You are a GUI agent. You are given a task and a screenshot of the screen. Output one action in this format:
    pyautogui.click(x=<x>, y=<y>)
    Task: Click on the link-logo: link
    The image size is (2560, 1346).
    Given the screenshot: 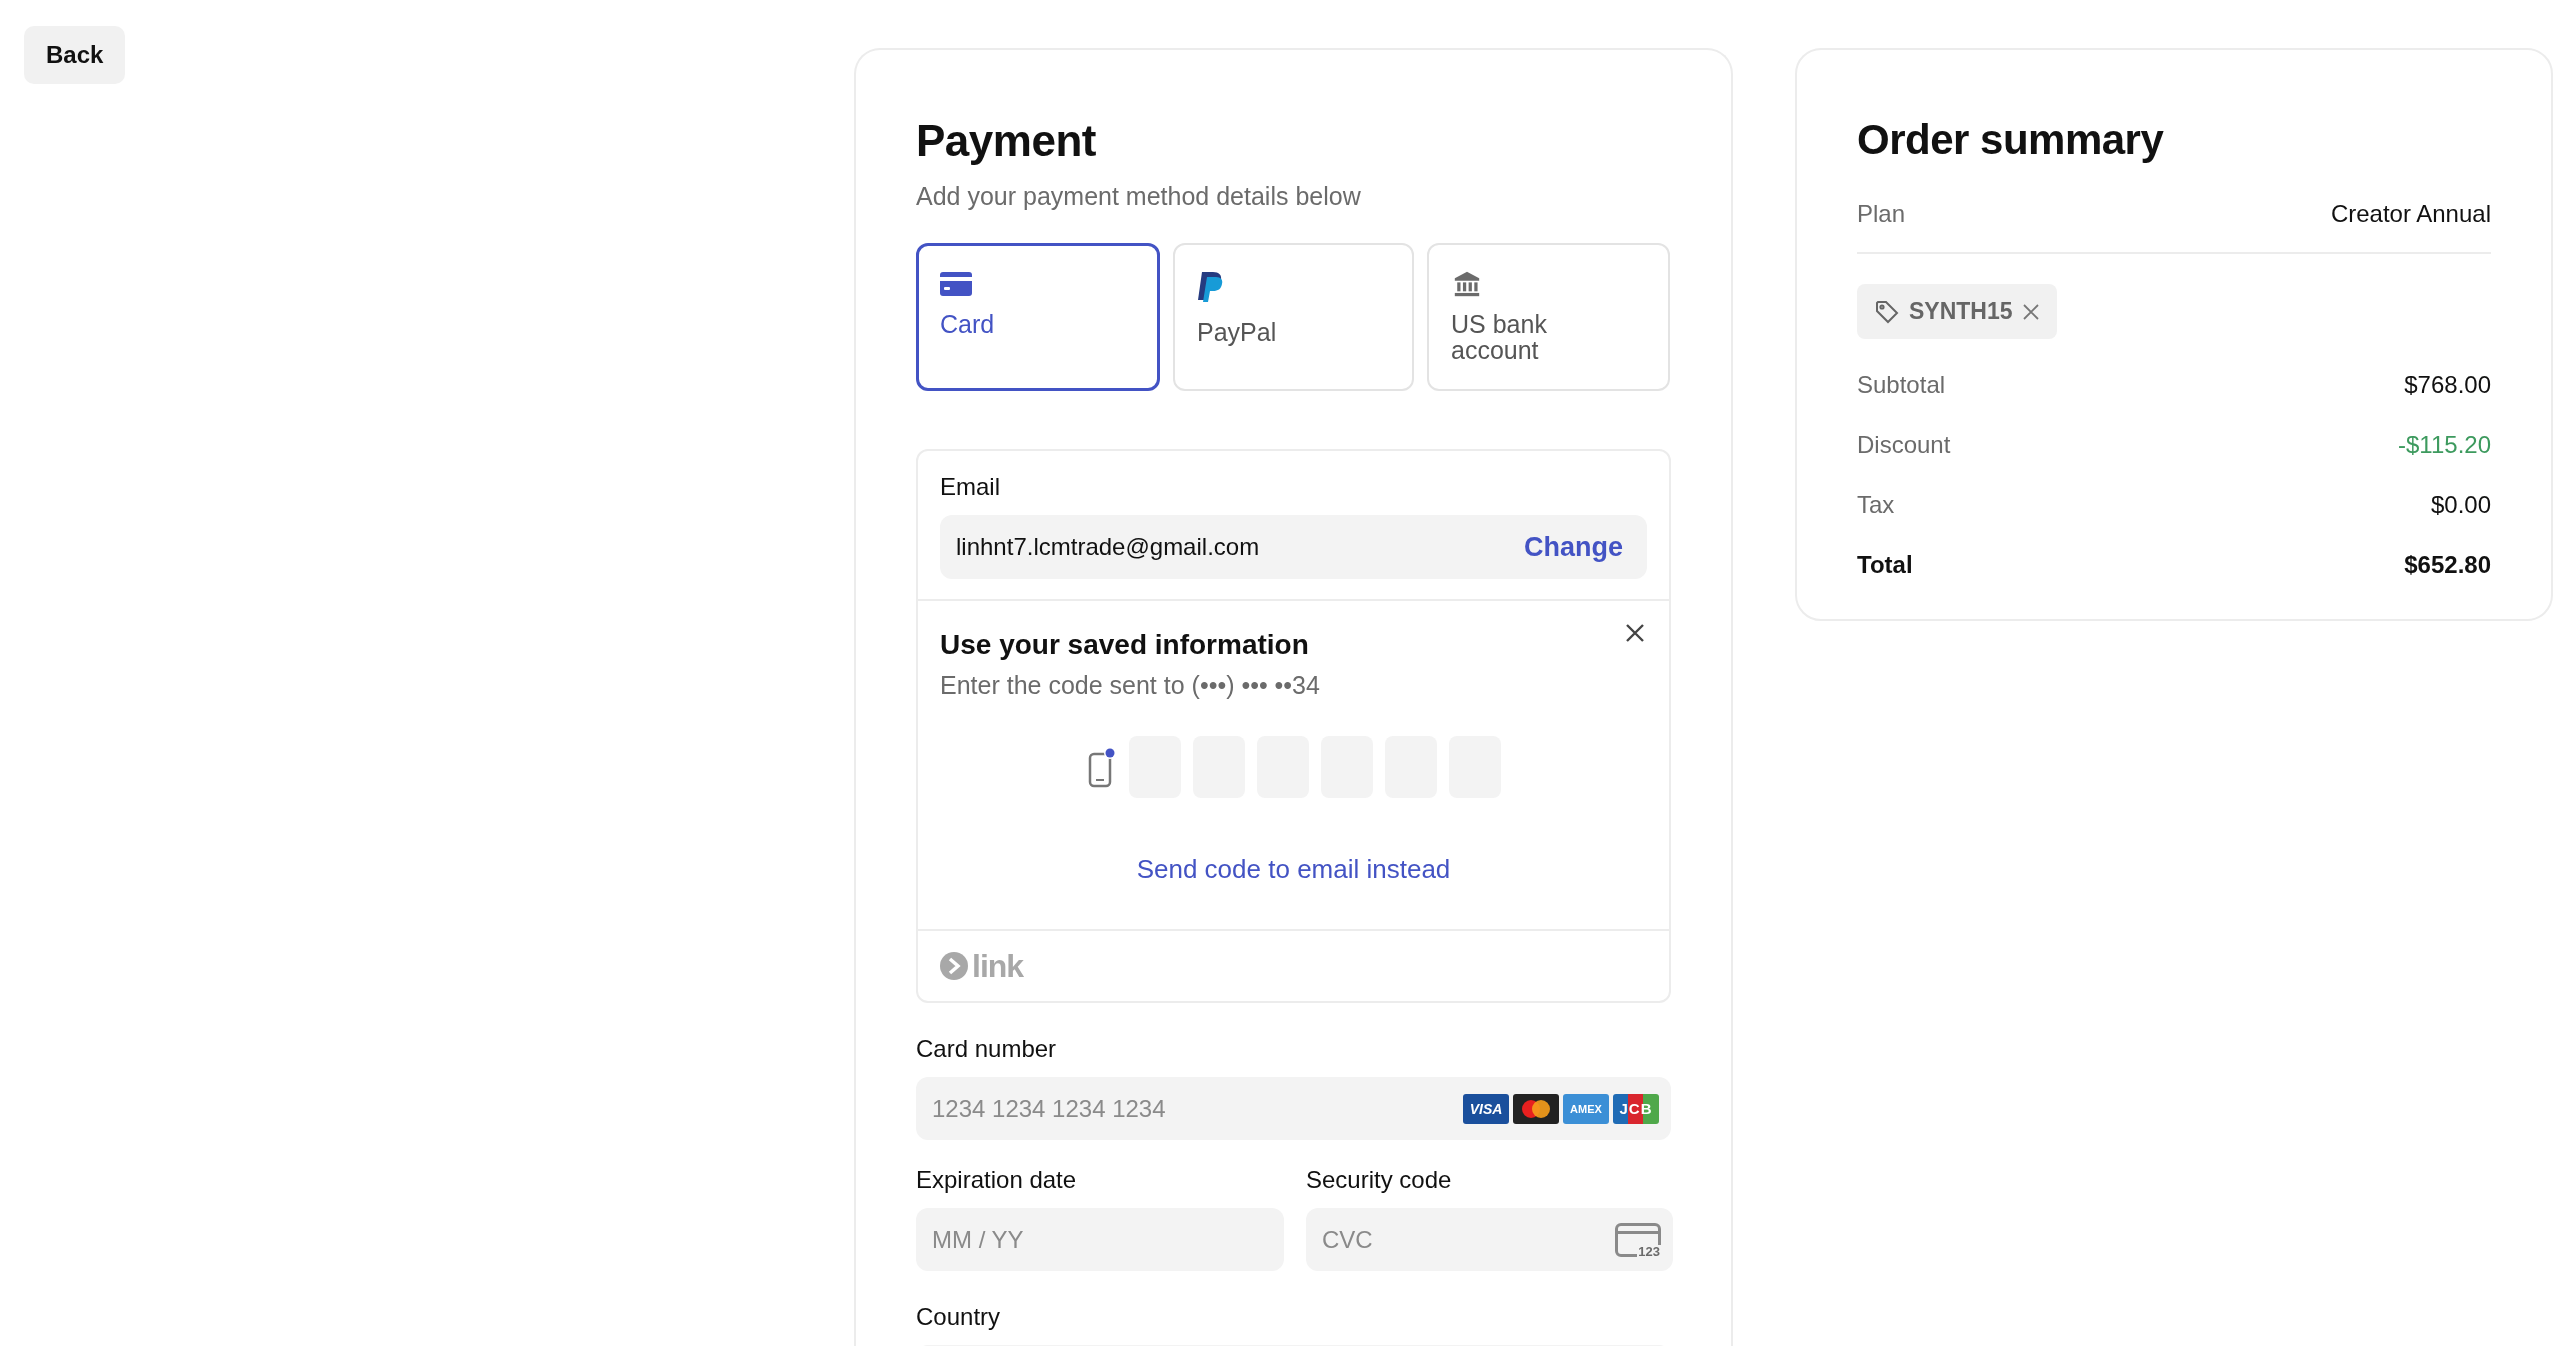 What is the action you would take?
    pyautogui.click(x=982, y=966)
    